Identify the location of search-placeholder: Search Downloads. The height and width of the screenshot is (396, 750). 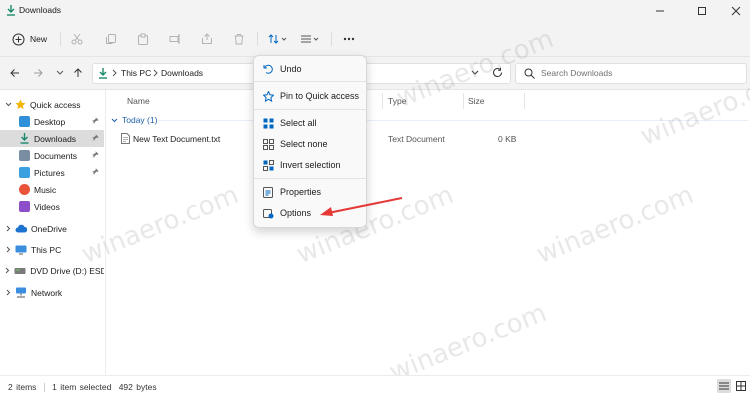
(577, 73).